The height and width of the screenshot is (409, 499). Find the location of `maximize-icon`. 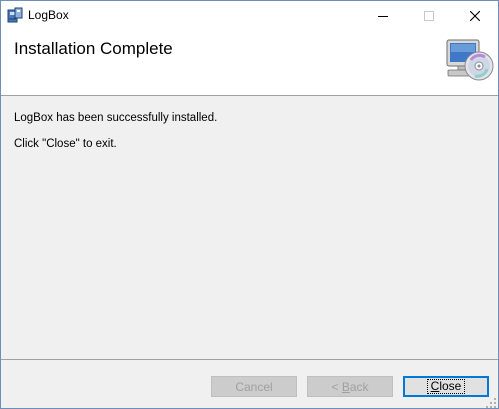

maximize-icon is located at coordinates (429, 15).